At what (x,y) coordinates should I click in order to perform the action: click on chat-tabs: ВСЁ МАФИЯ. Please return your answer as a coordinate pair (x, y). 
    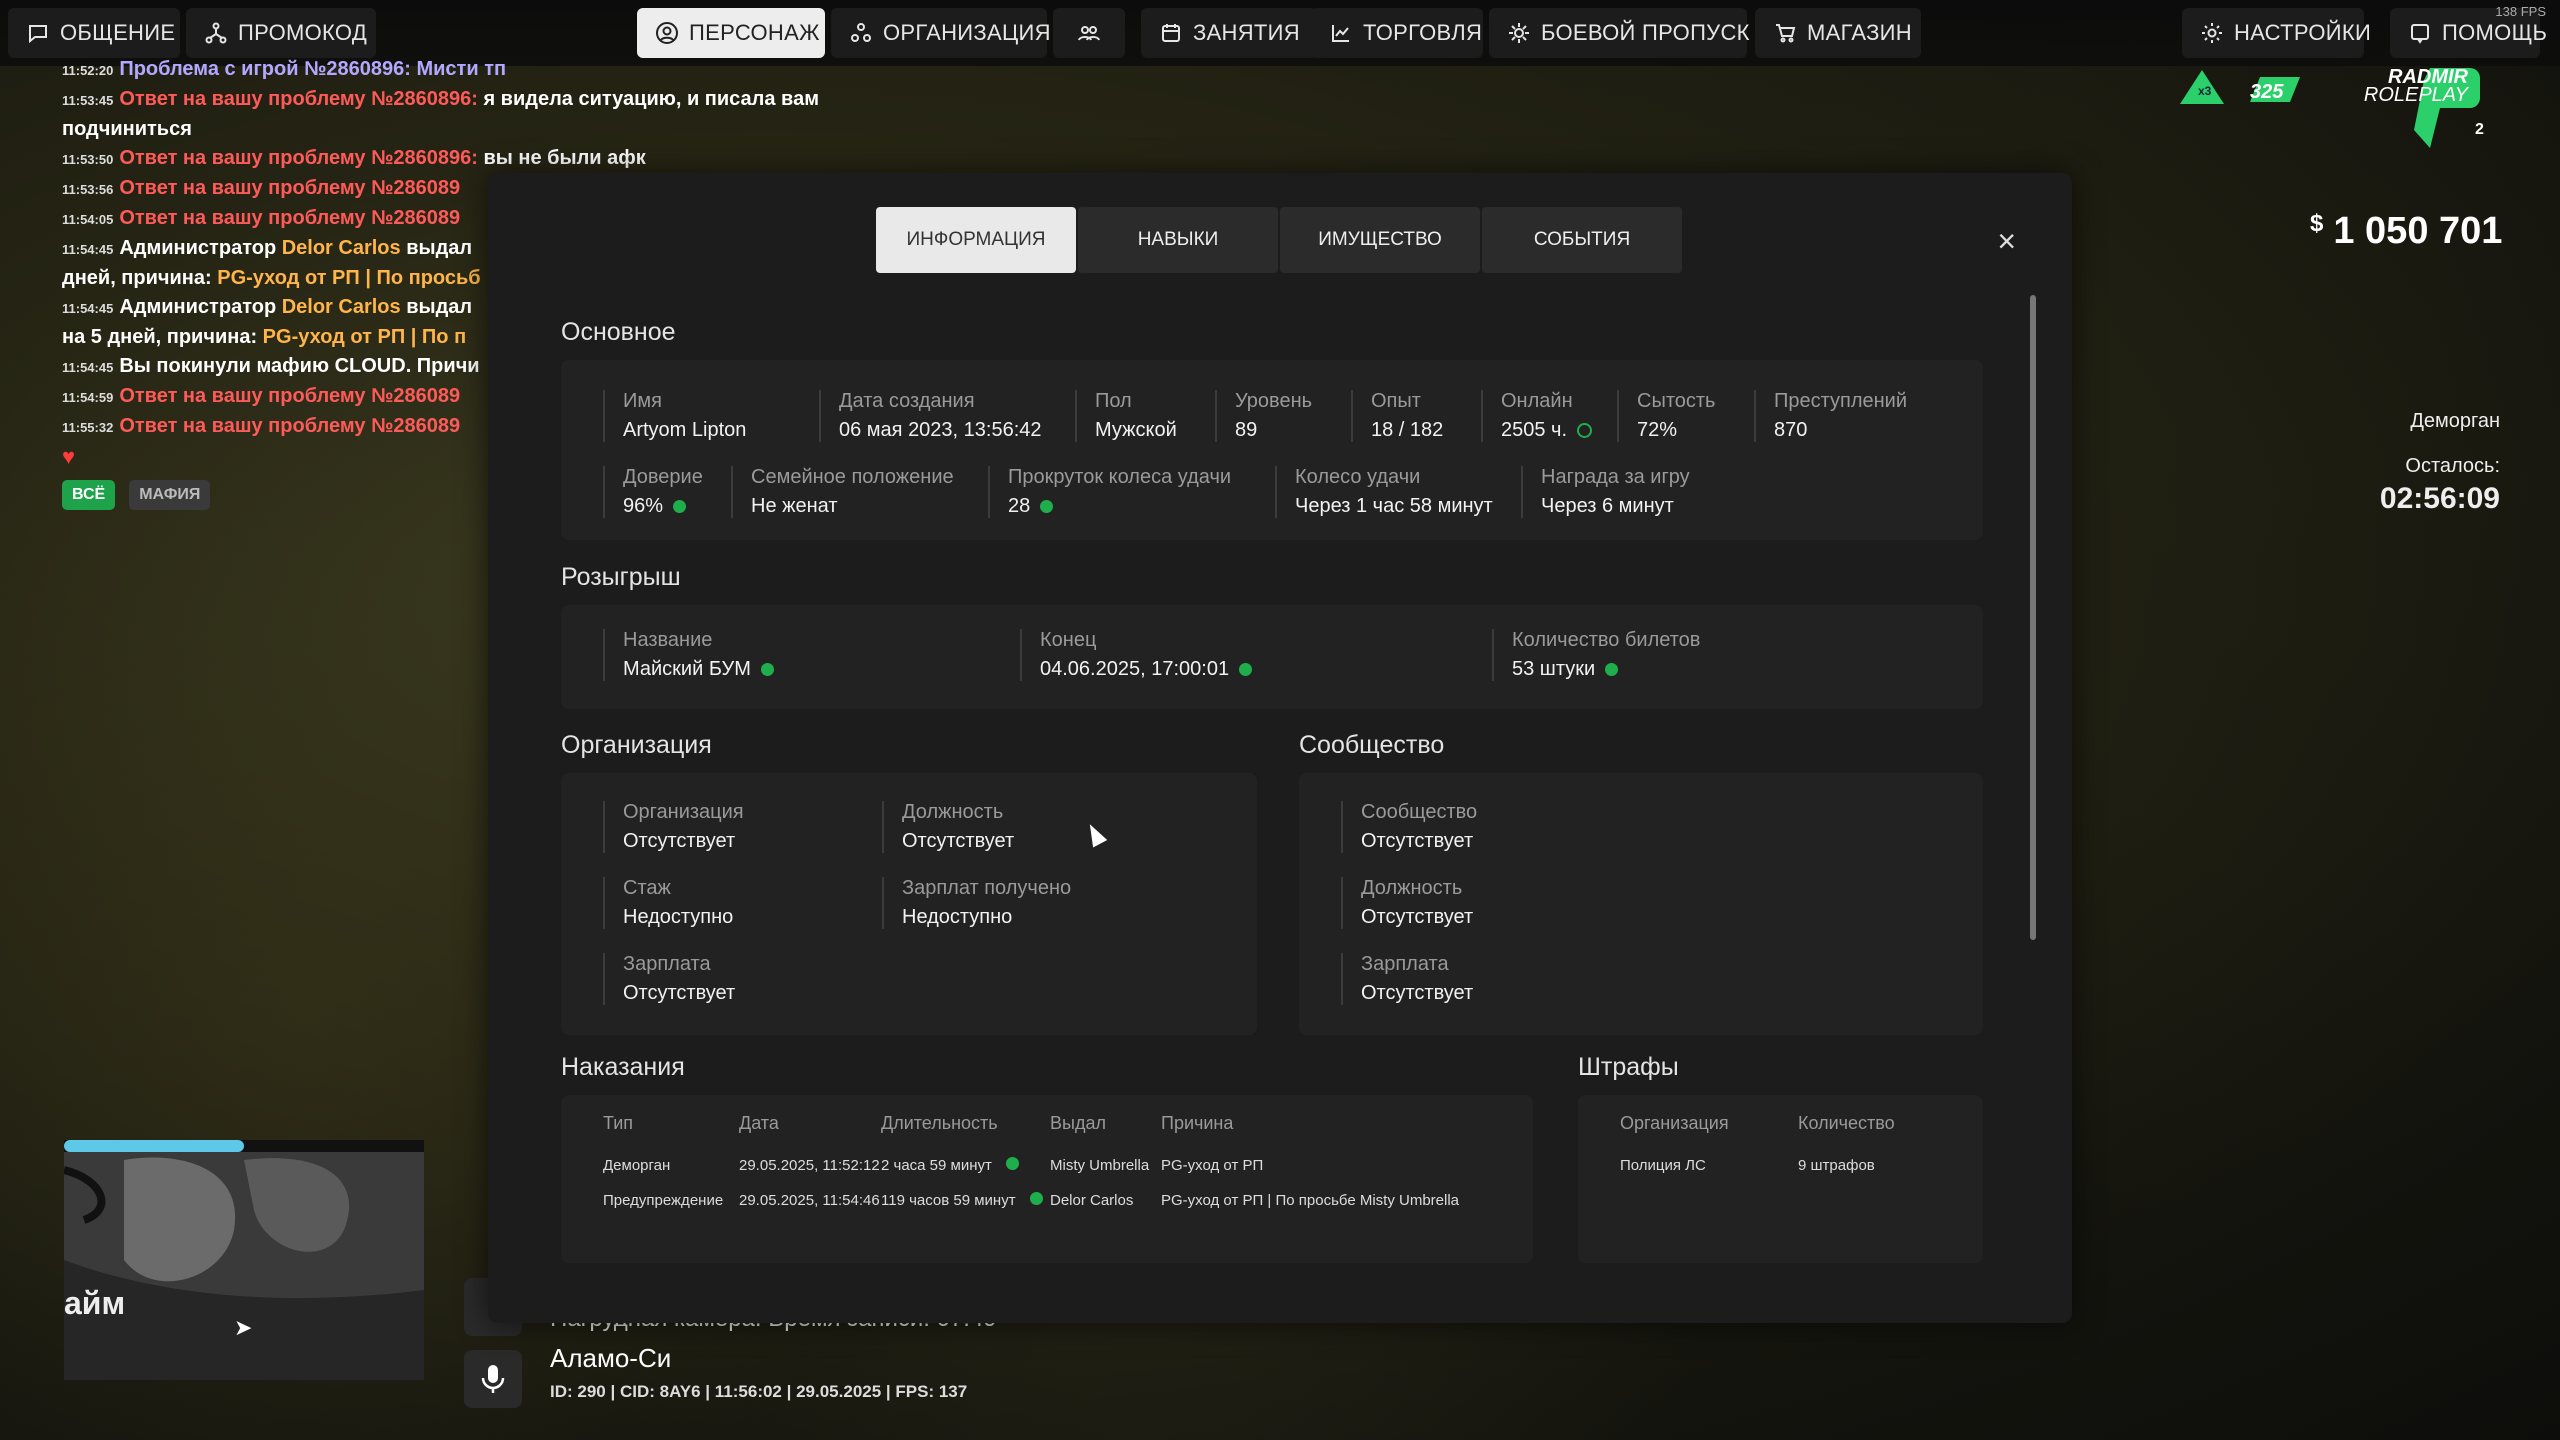
    Looking at the image, I should click on (136, 495).